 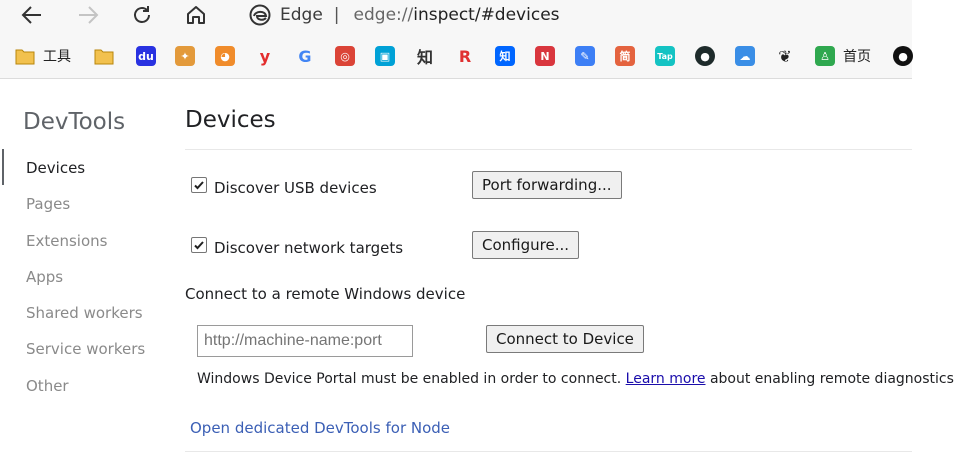 What do you see at coordinates (260, 15) in the screenshot?
I see `edge-logo-icon` at bounding box center [260, 15].